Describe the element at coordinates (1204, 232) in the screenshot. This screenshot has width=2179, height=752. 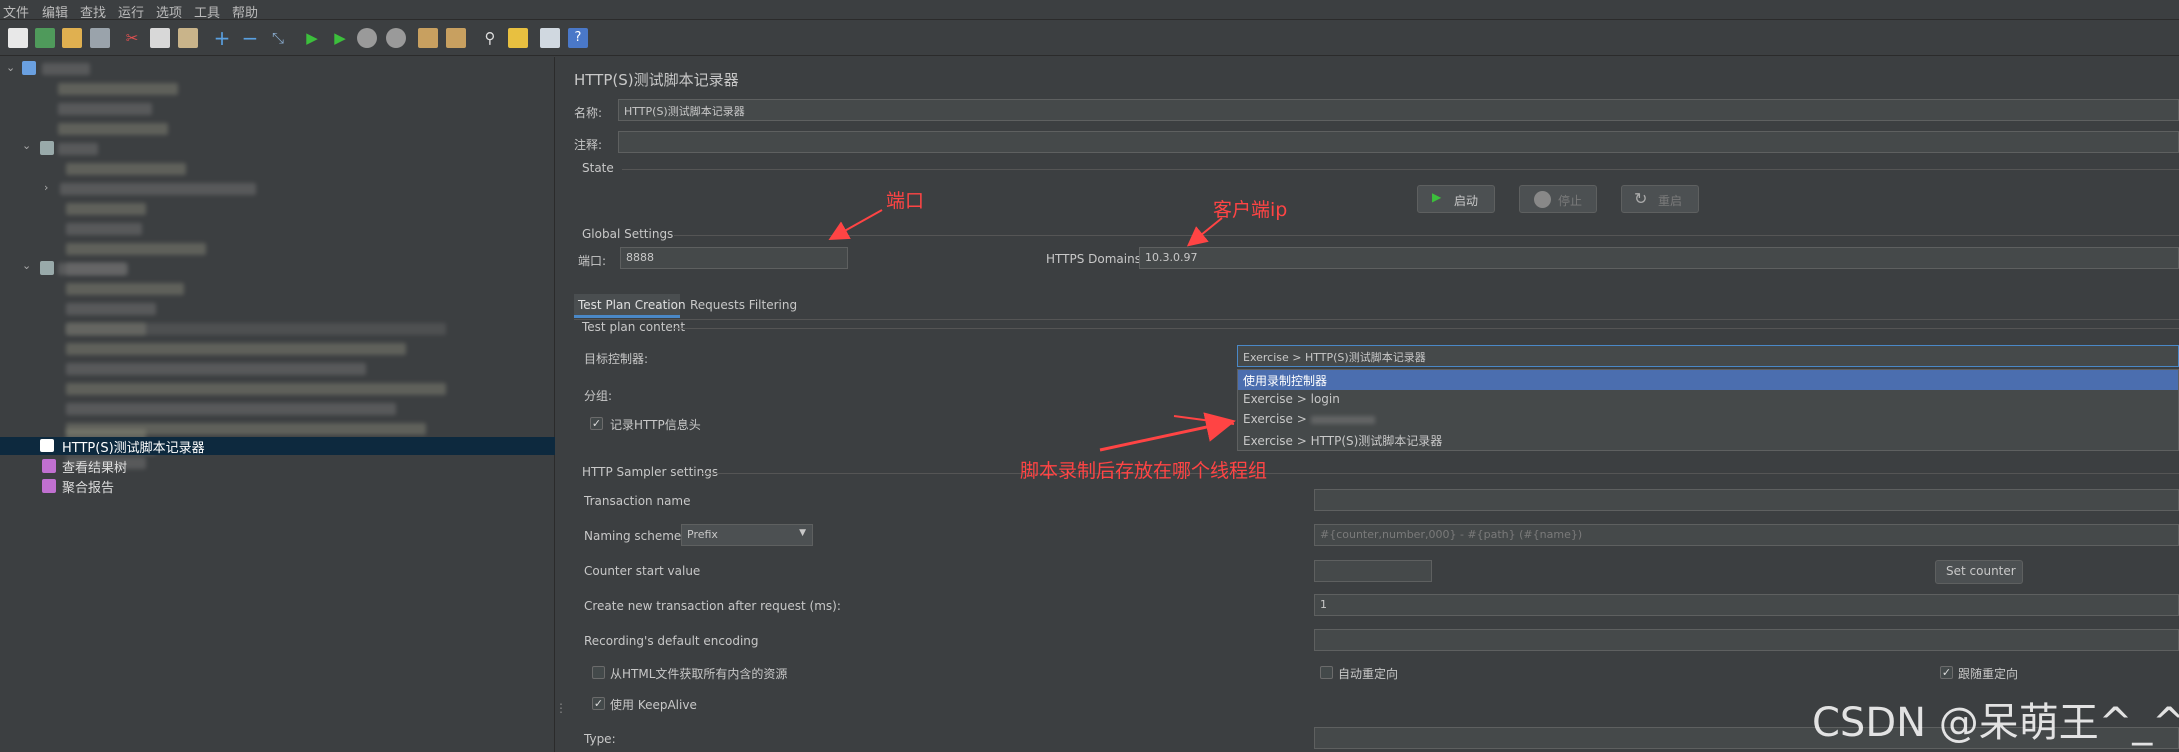
I see `arrow-to-https` at that location.